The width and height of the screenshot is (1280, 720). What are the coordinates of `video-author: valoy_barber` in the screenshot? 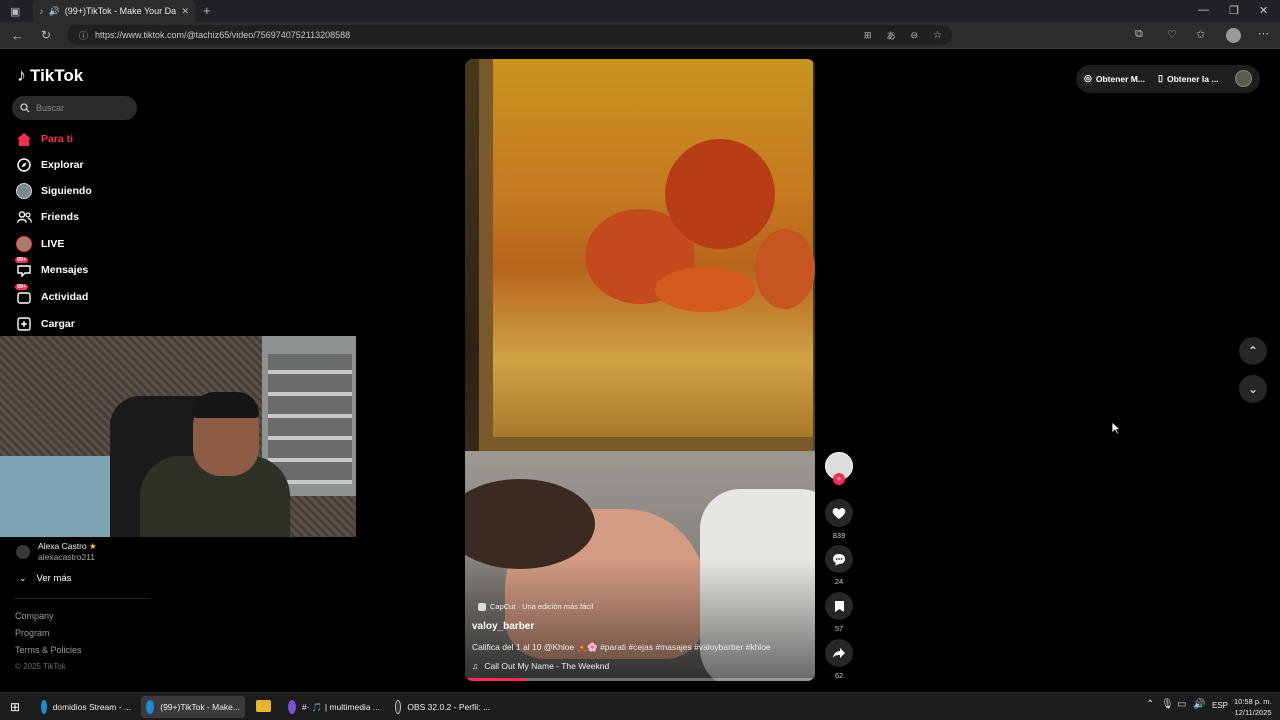 It's located at (503, 626).